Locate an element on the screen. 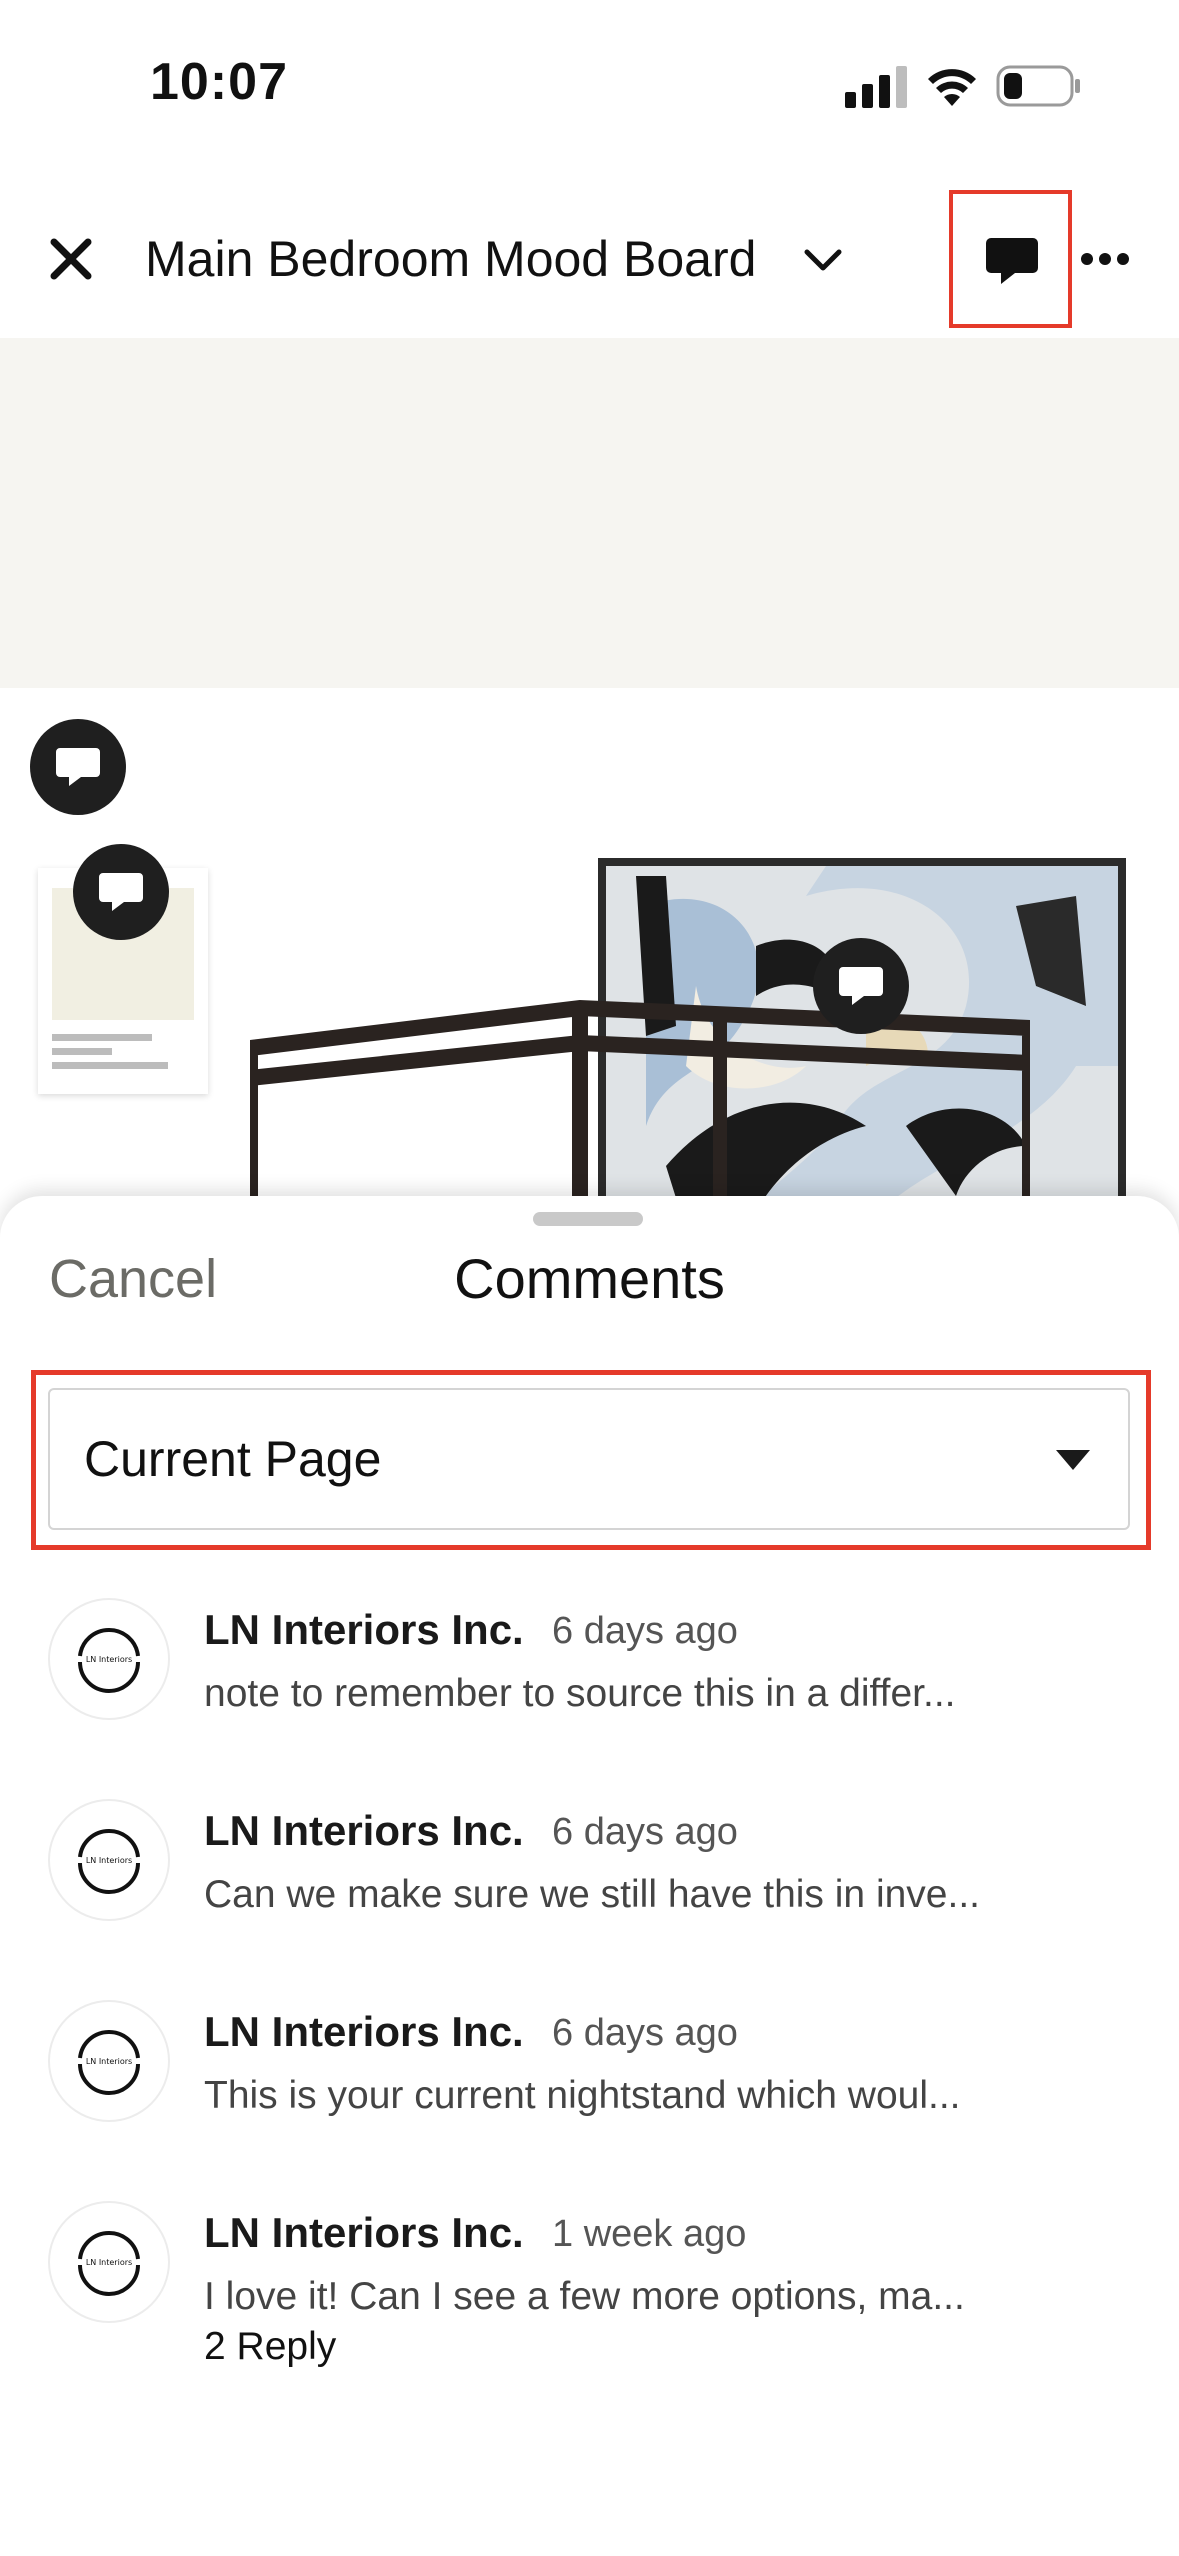 This screenshot has height=2556, width=1179. caret-down-icon is located at coordinates (1073, 1460).